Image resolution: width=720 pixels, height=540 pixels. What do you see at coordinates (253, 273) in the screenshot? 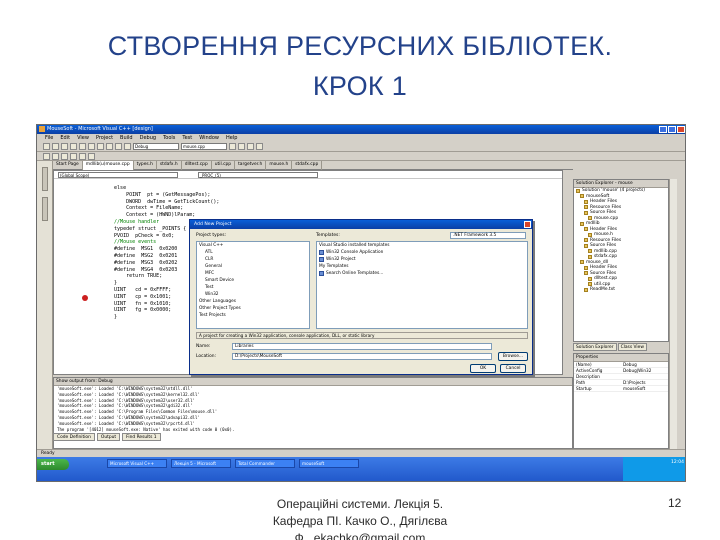
I see `project-type-item: MFC` at bounding box center [253, 273].